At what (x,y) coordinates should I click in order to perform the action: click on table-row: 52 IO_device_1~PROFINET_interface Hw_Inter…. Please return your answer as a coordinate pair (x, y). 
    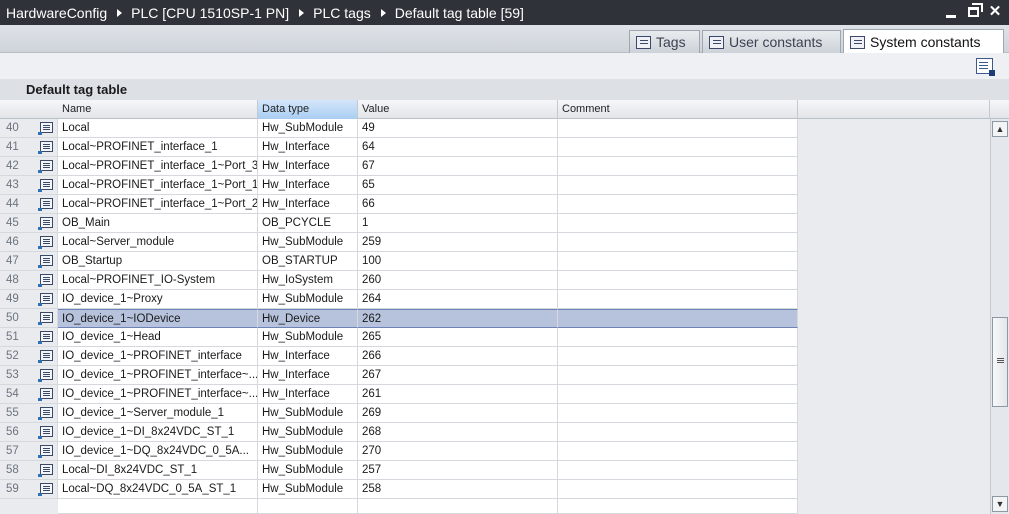
    Looking at the image, I should click on (495, 356).